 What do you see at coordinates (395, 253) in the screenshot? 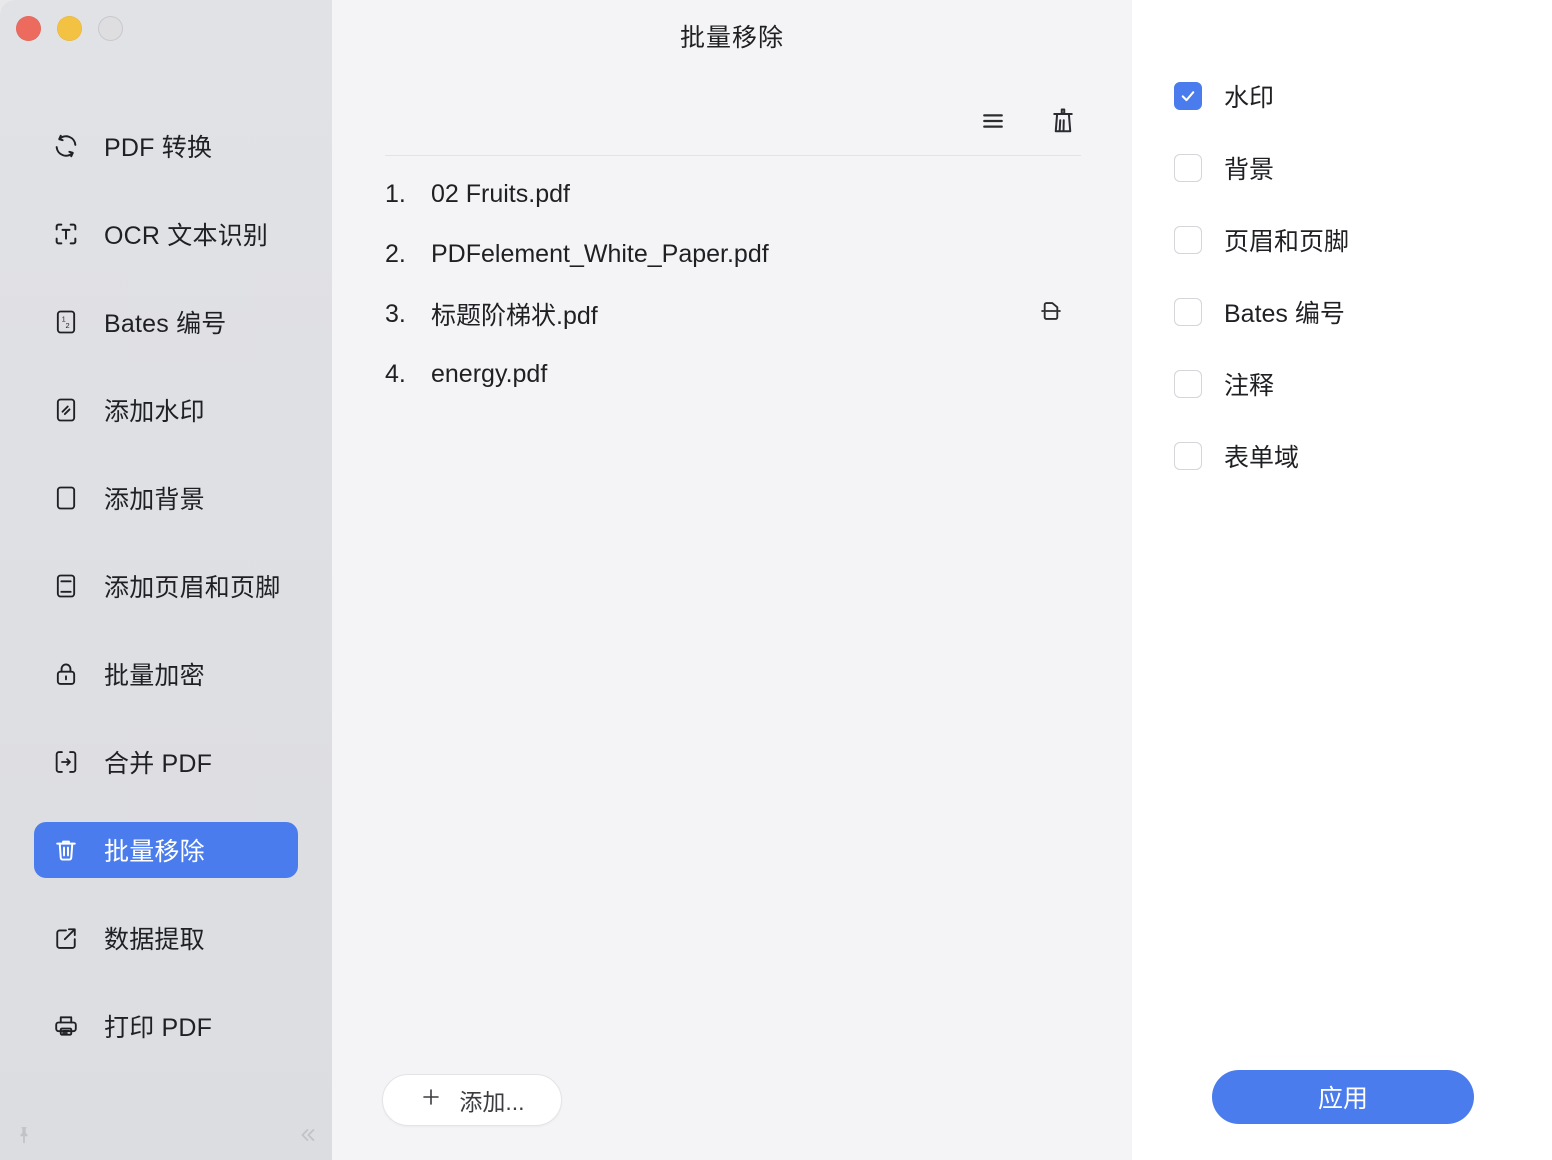
I see `file-index: 2.` at bounding box center [395, 253].